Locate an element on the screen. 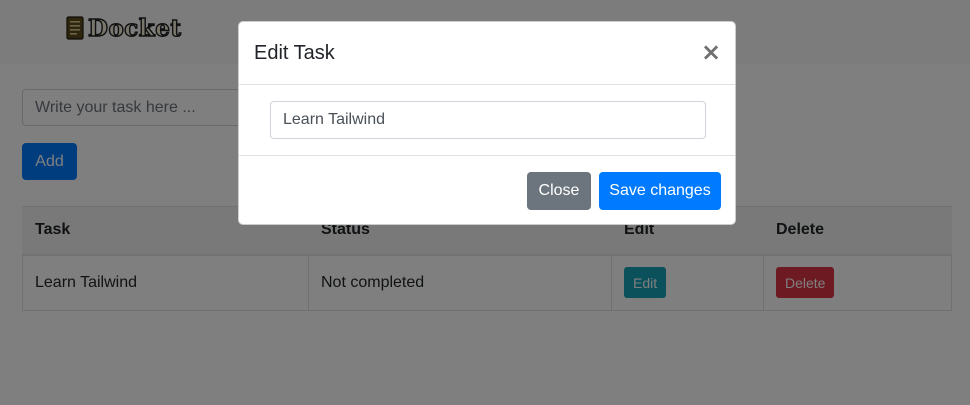 The width and height of the screenshot is (970, 405). close-button: Close is located at coordinates (559, 191).